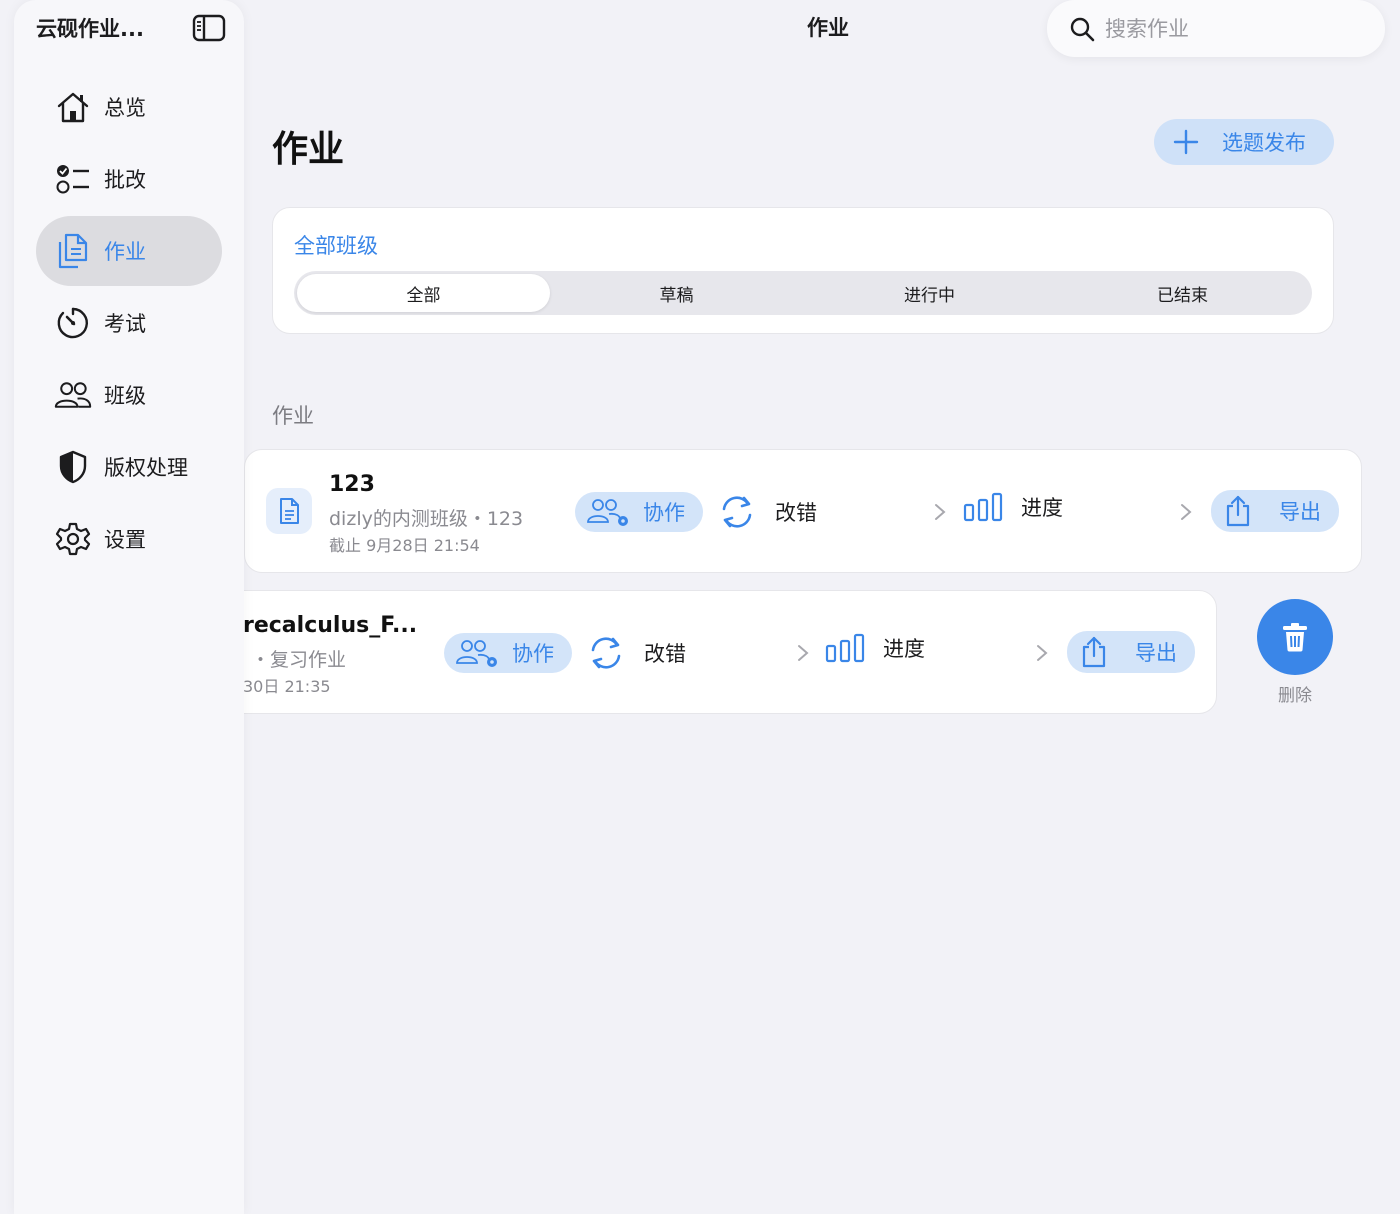 This screenshot has width=1400, height=1214. What do you see at coordinates (1295, 696) in the screenshot?
I see `delete-label: 删除` at bounding box center [1295, 696].